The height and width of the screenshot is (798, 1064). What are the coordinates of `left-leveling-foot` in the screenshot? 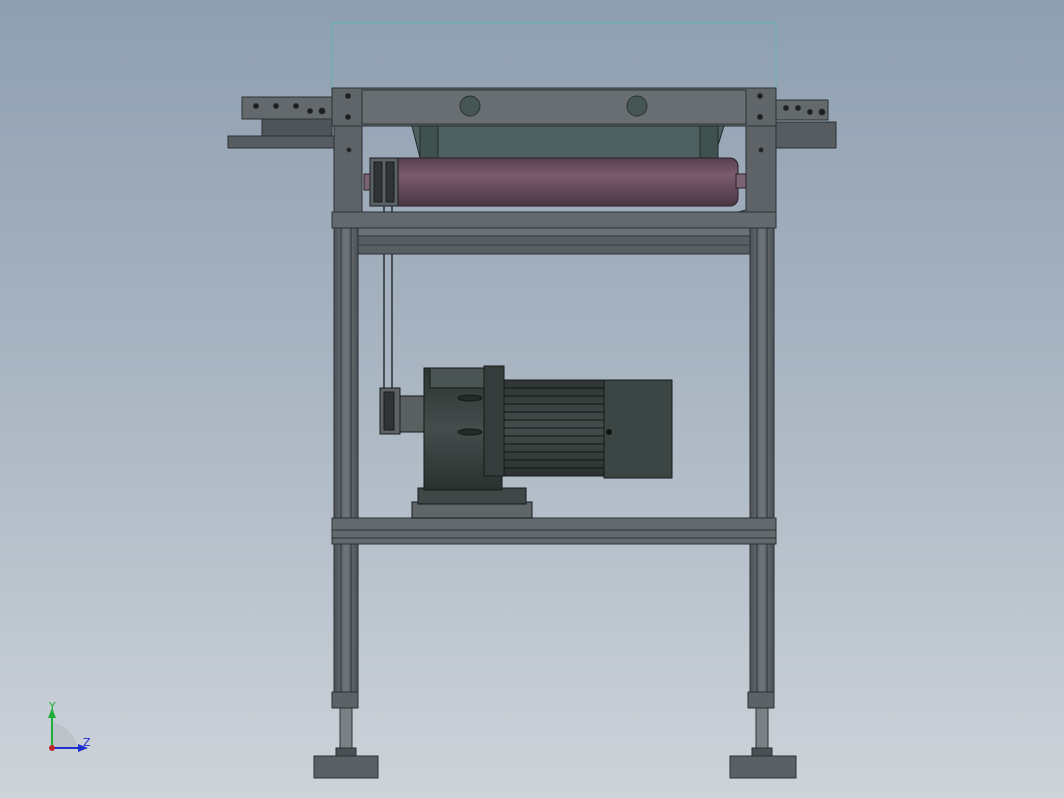 It's located at (346, 743).